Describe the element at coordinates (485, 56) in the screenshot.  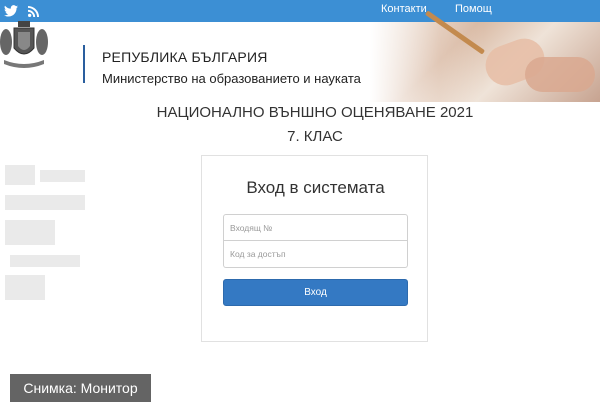
I see `header-photo` at that location.